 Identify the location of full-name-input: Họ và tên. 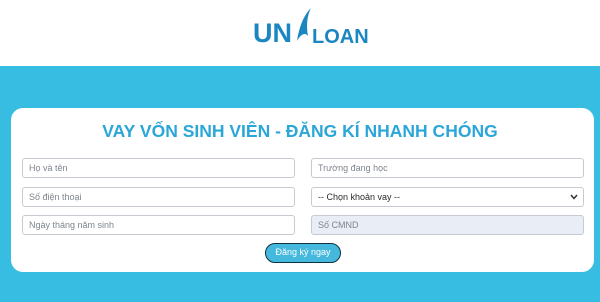
(158, 168).